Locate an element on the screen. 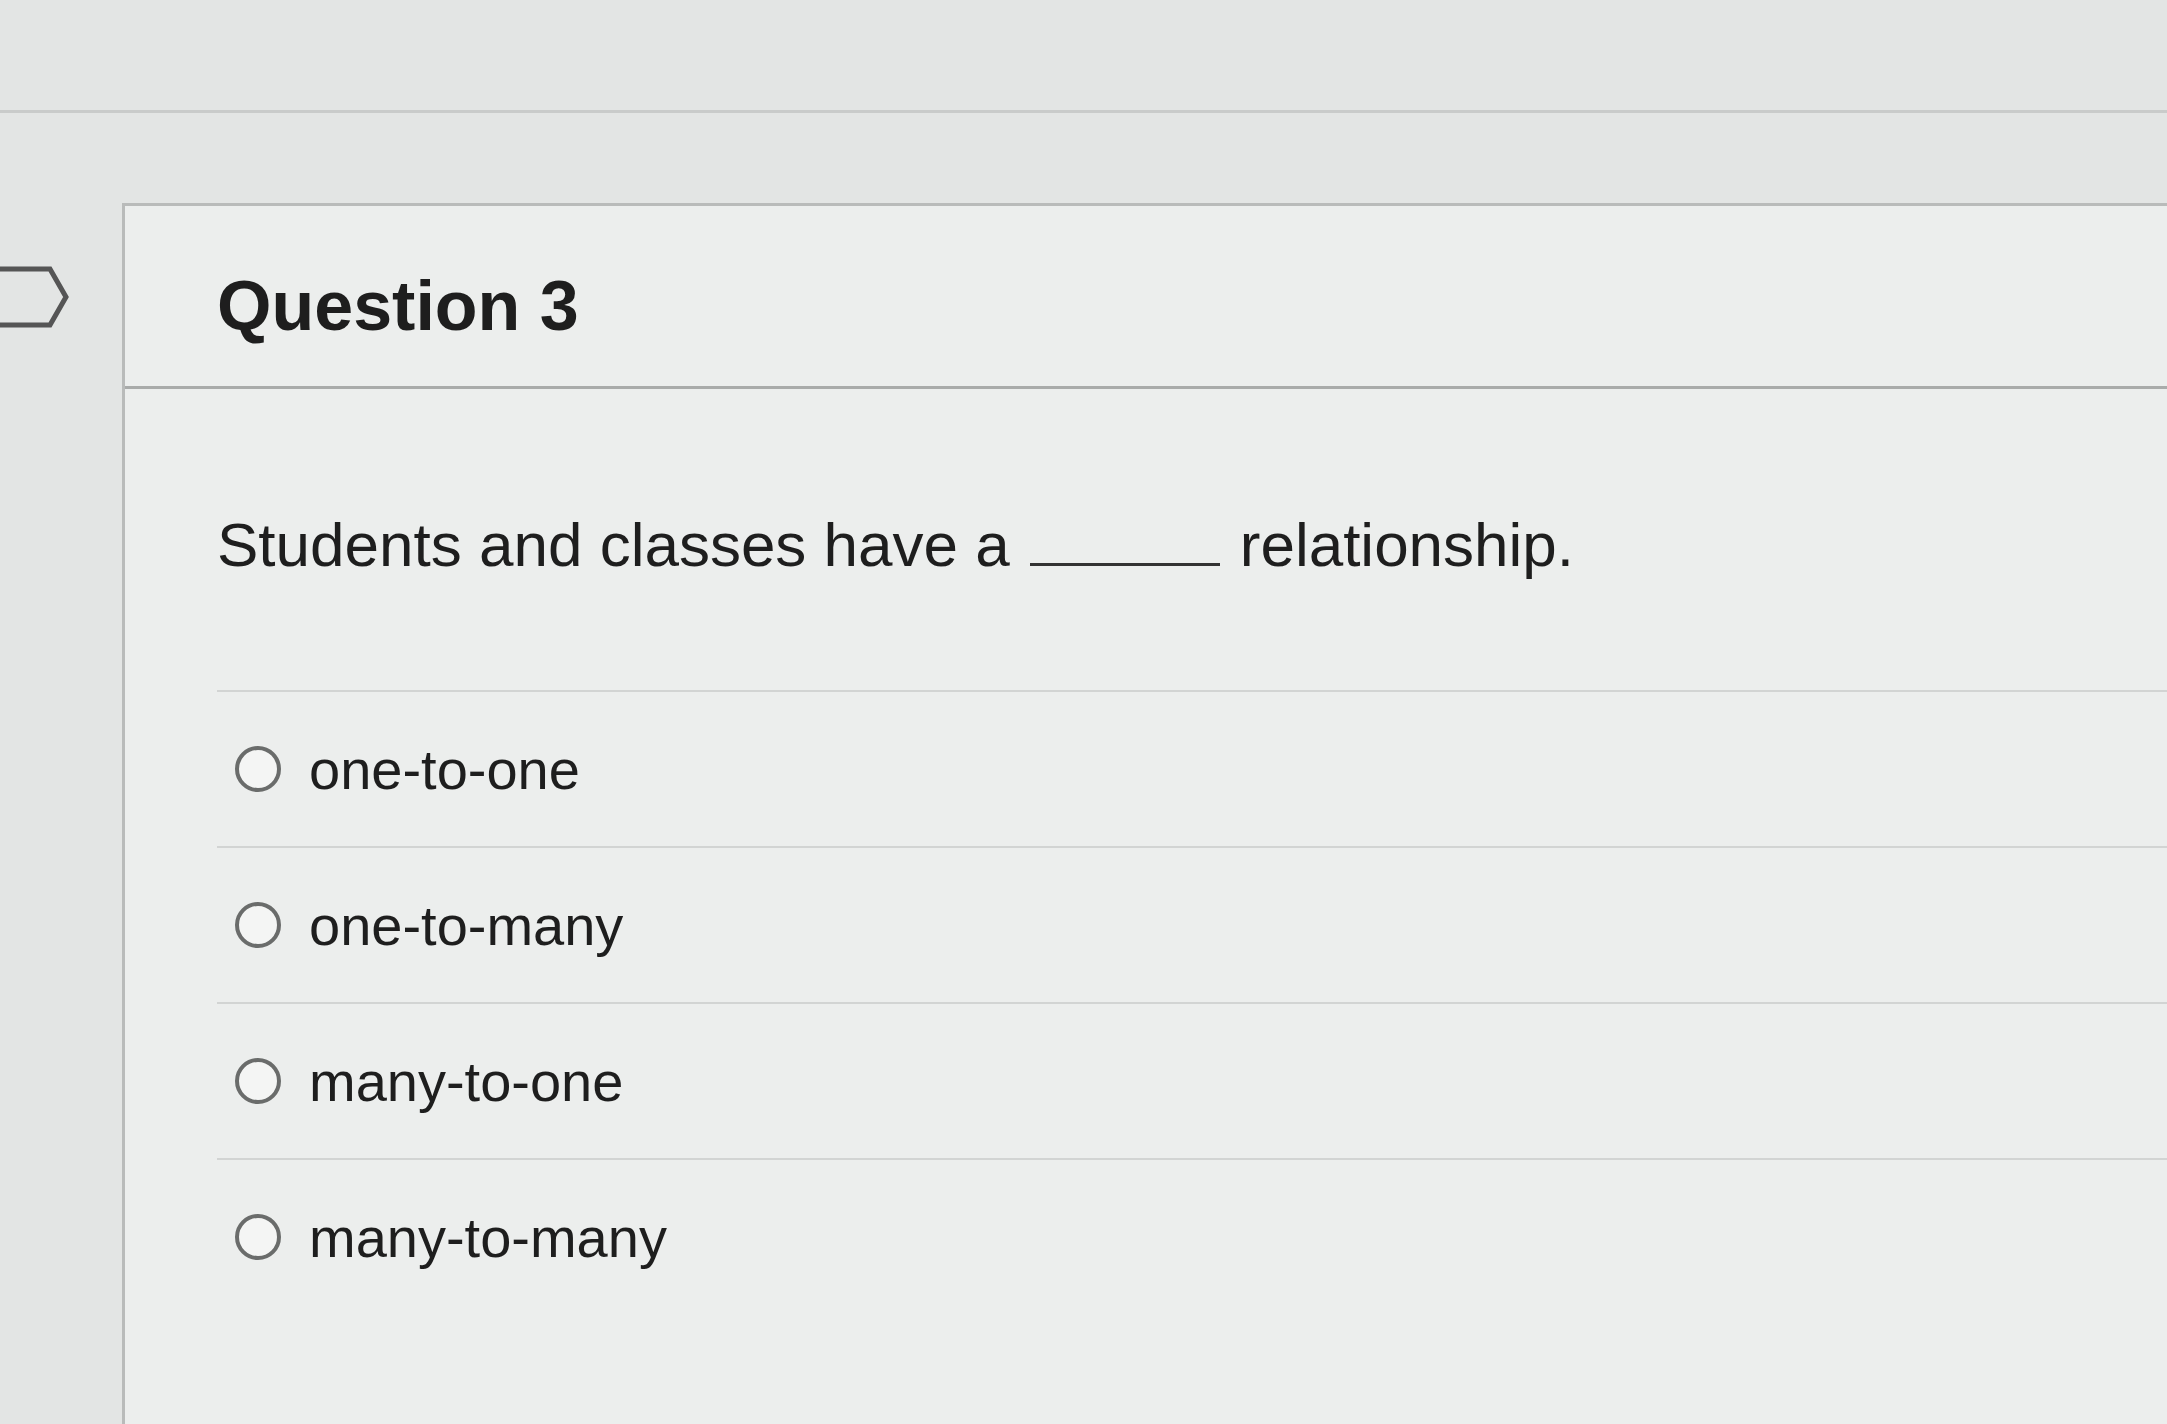 The image size is (2167, 1424). option-label: many-to-one is located at coordinates (466, 1081).